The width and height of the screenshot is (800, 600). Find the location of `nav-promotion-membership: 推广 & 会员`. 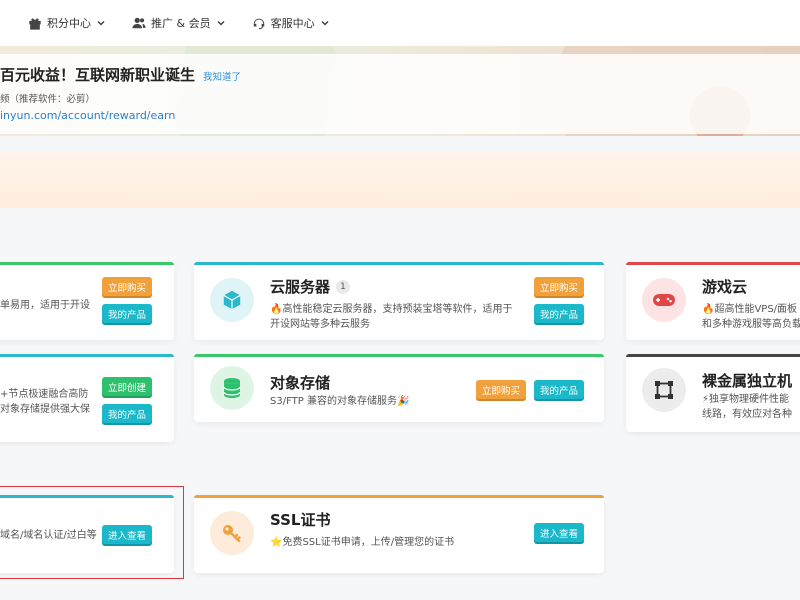

nav-promotion-membership: 推广 & 会员 is located at coordinates (179, 23).